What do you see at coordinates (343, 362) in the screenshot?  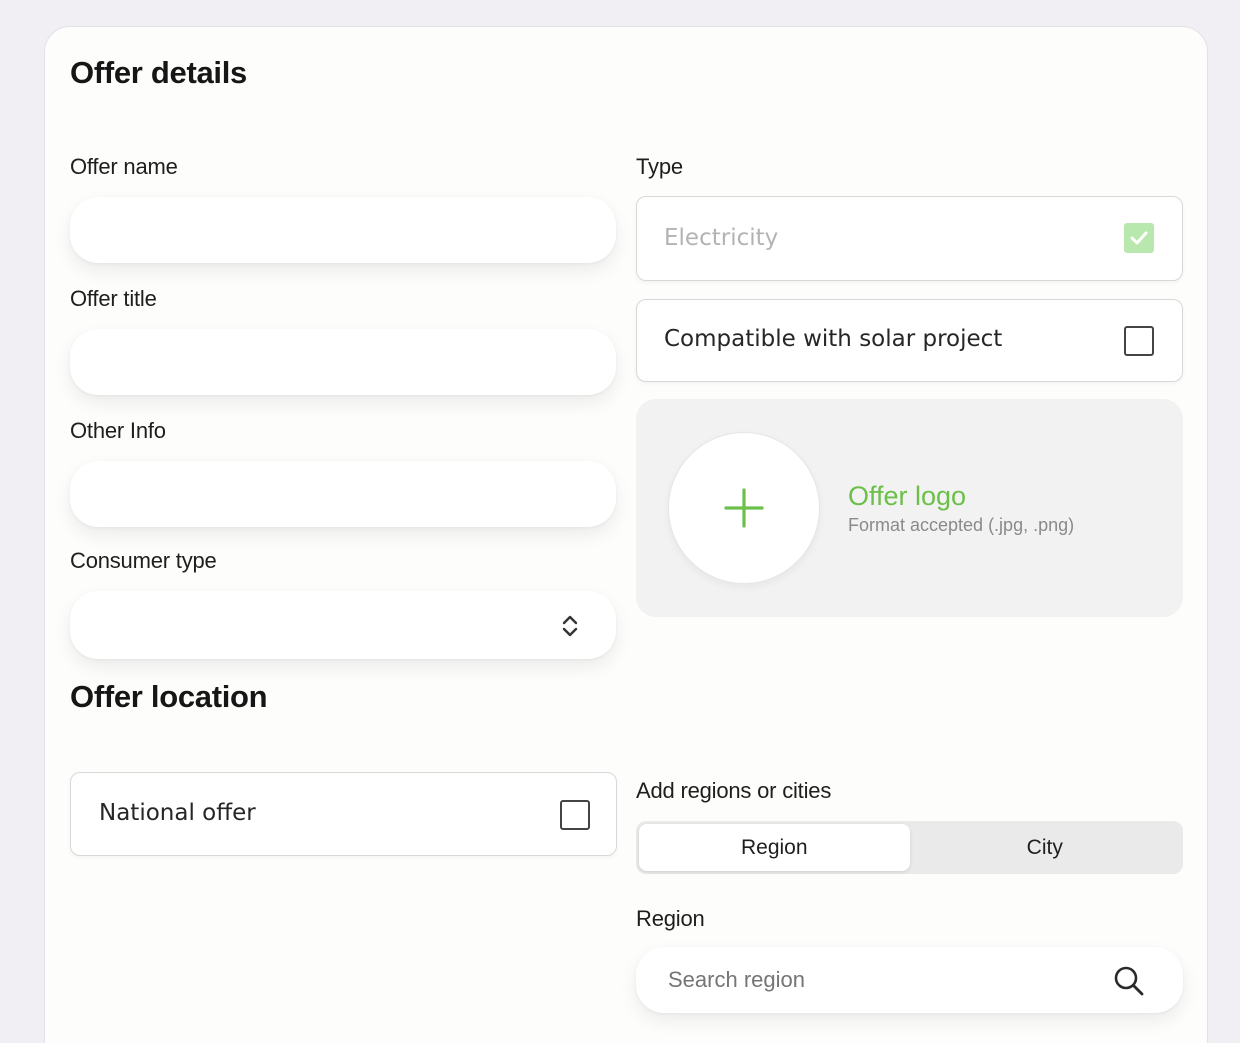 I see `offer-title-input` at bounding box center [343, 362].